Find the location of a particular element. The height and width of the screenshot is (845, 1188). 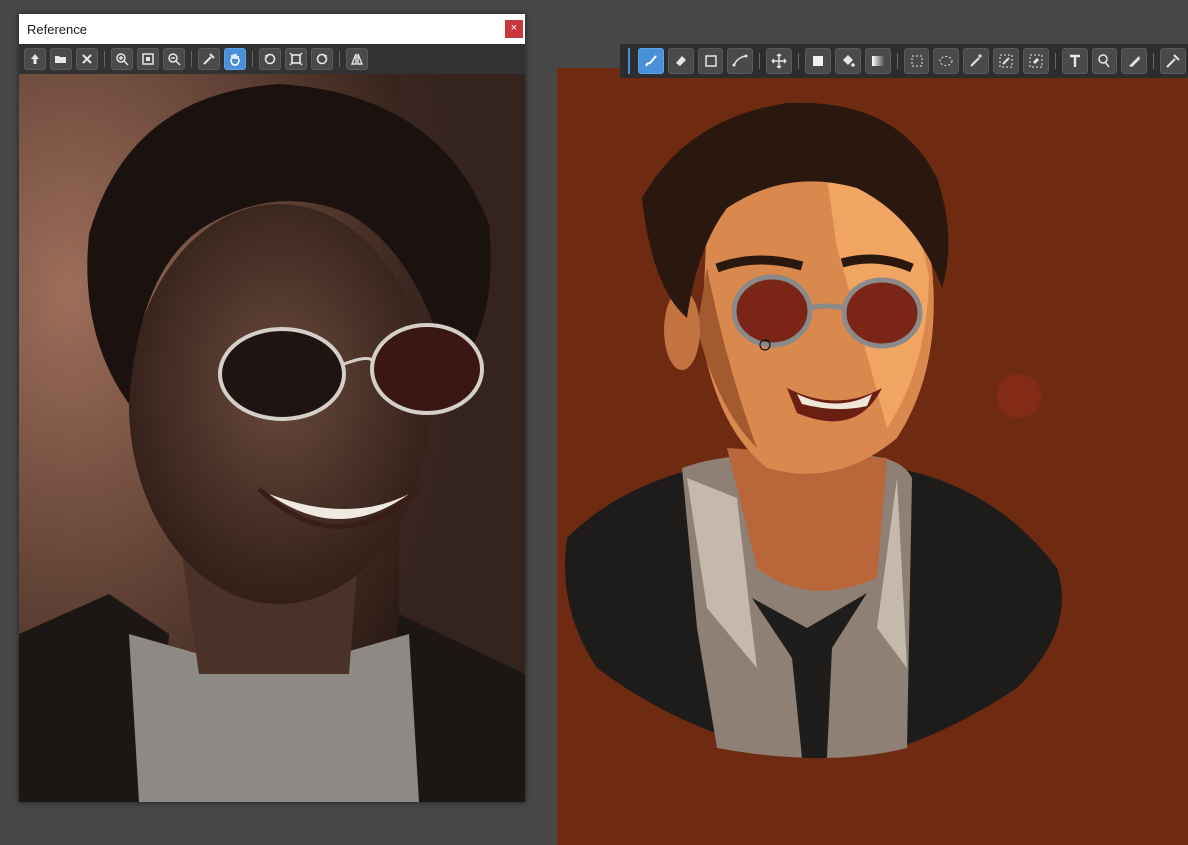

zoom-out-icon is located at coordinates (174, 59).